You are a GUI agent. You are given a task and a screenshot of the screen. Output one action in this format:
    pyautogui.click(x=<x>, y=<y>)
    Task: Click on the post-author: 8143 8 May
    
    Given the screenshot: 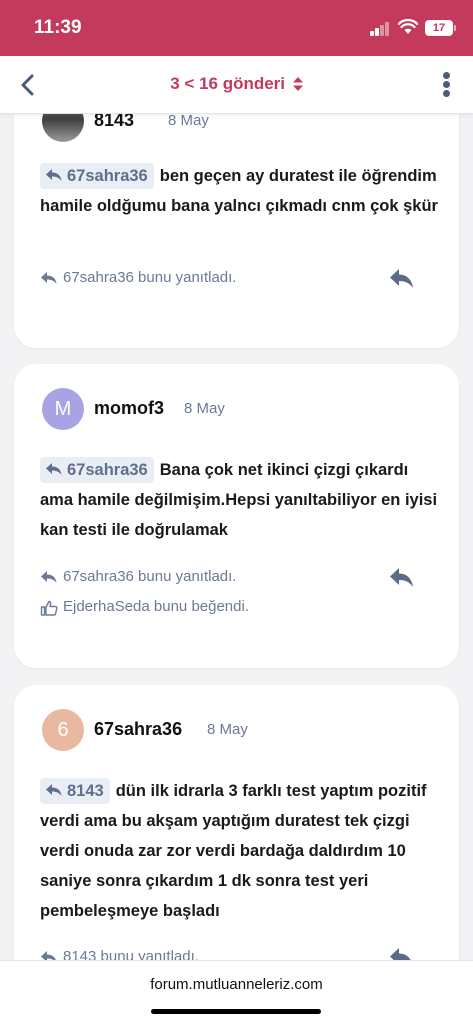 What is the action you would take?
    pyautogui.click(x=242, y=128)
    